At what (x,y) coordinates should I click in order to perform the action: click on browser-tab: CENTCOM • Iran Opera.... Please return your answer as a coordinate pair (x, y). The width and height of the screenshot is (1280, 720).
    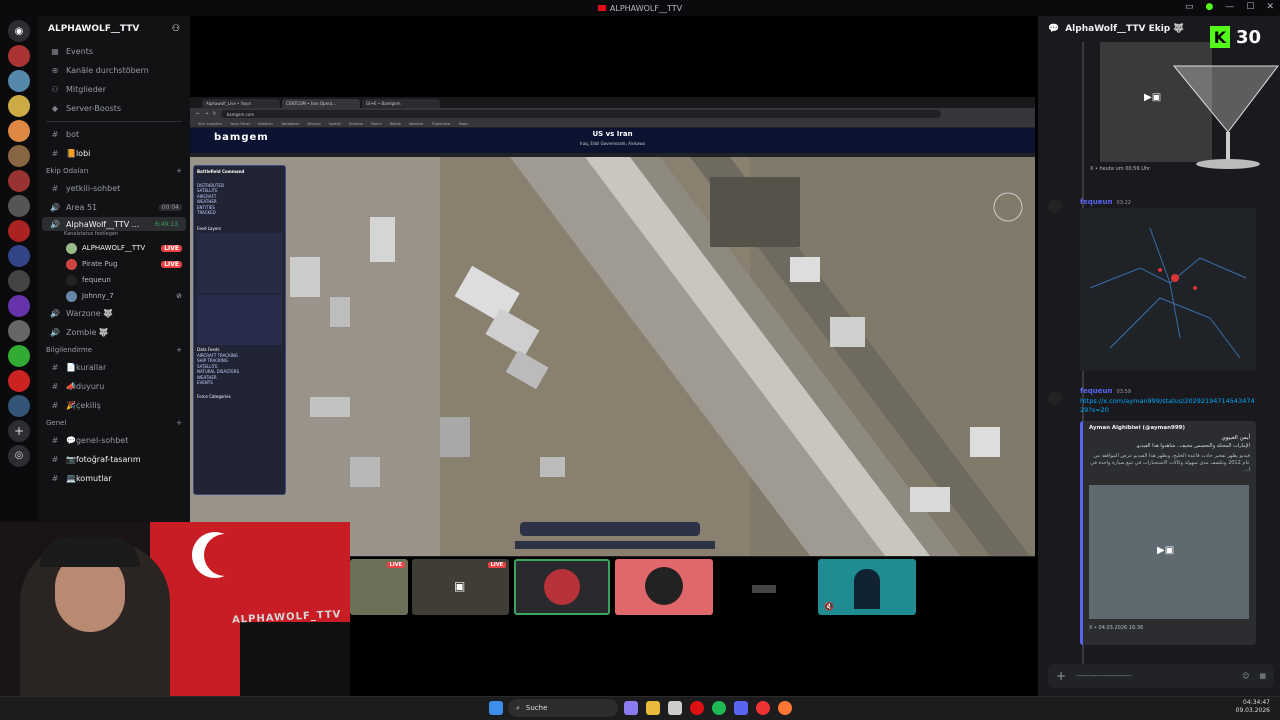
    Looking at the image, I should click on (321, 103).